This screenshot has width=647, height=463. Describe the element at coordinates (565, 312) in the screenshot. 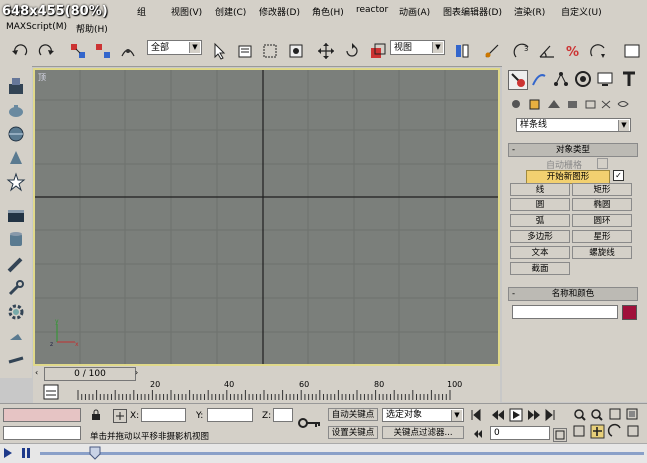

I see `object-name-input` at that location.